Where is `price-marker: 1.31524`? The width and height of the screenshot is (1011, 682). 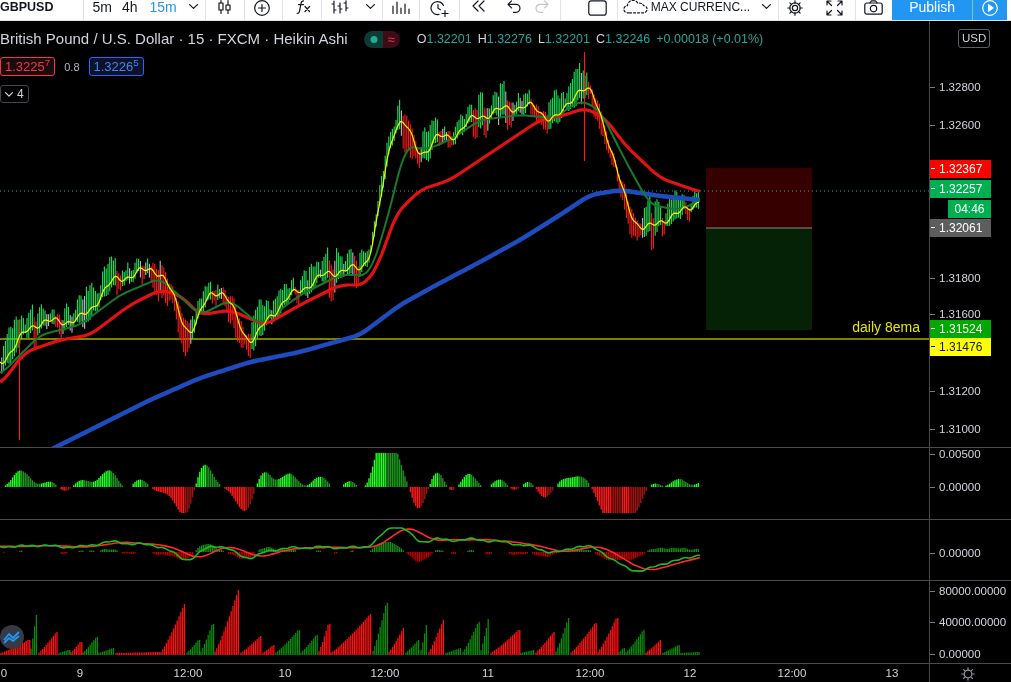 price-marker: 1.31524 is located at coordinates (960, 329).